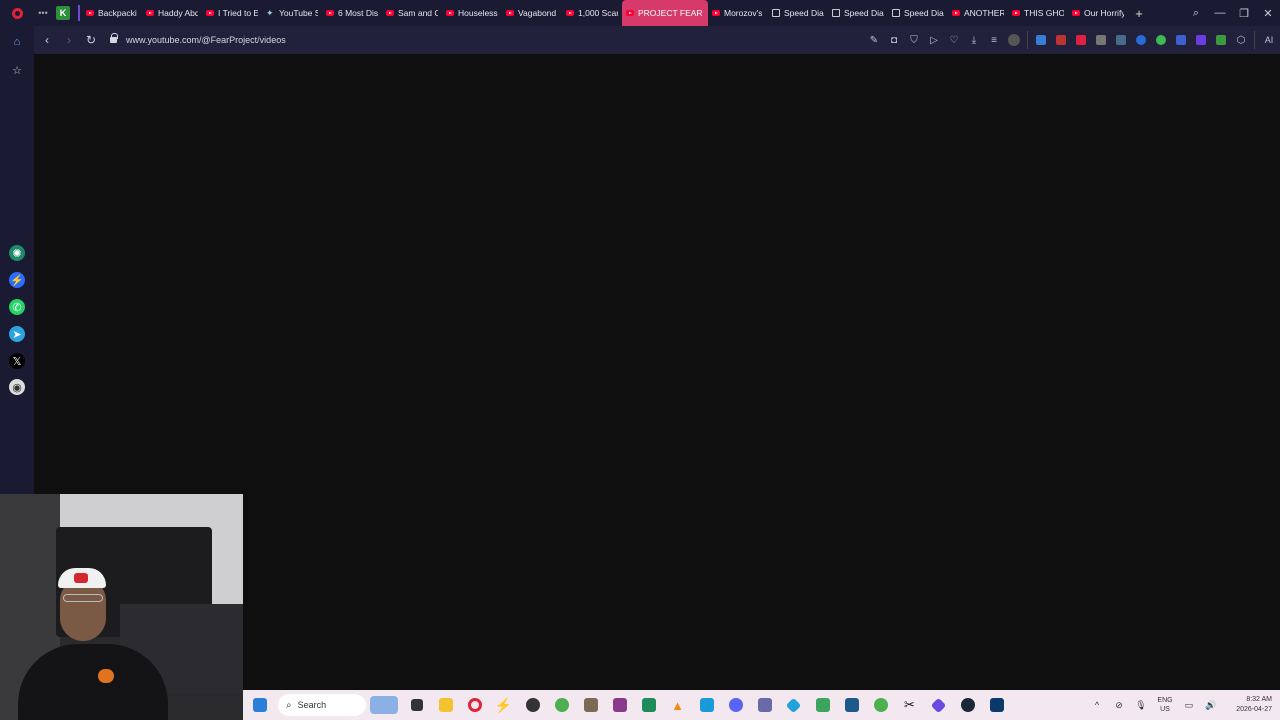 The height and width of the screenshot is (720, 1280). I want to click on whatsapp-icon: ✆, so click(17, 307).